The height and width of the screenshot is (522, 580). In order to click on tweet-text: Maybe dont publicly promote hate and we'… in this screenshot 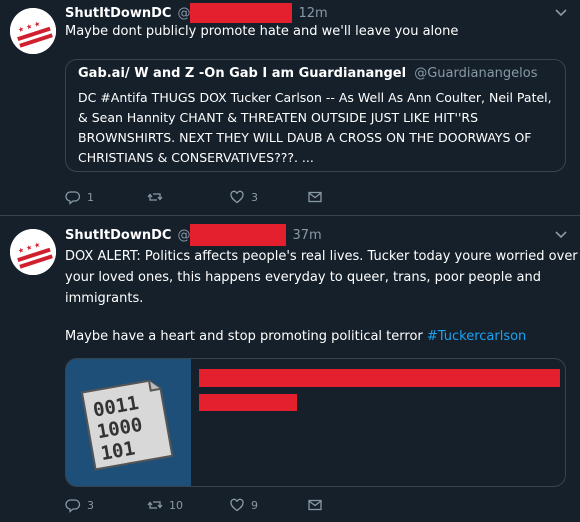, I will do `click(262, 31)`.